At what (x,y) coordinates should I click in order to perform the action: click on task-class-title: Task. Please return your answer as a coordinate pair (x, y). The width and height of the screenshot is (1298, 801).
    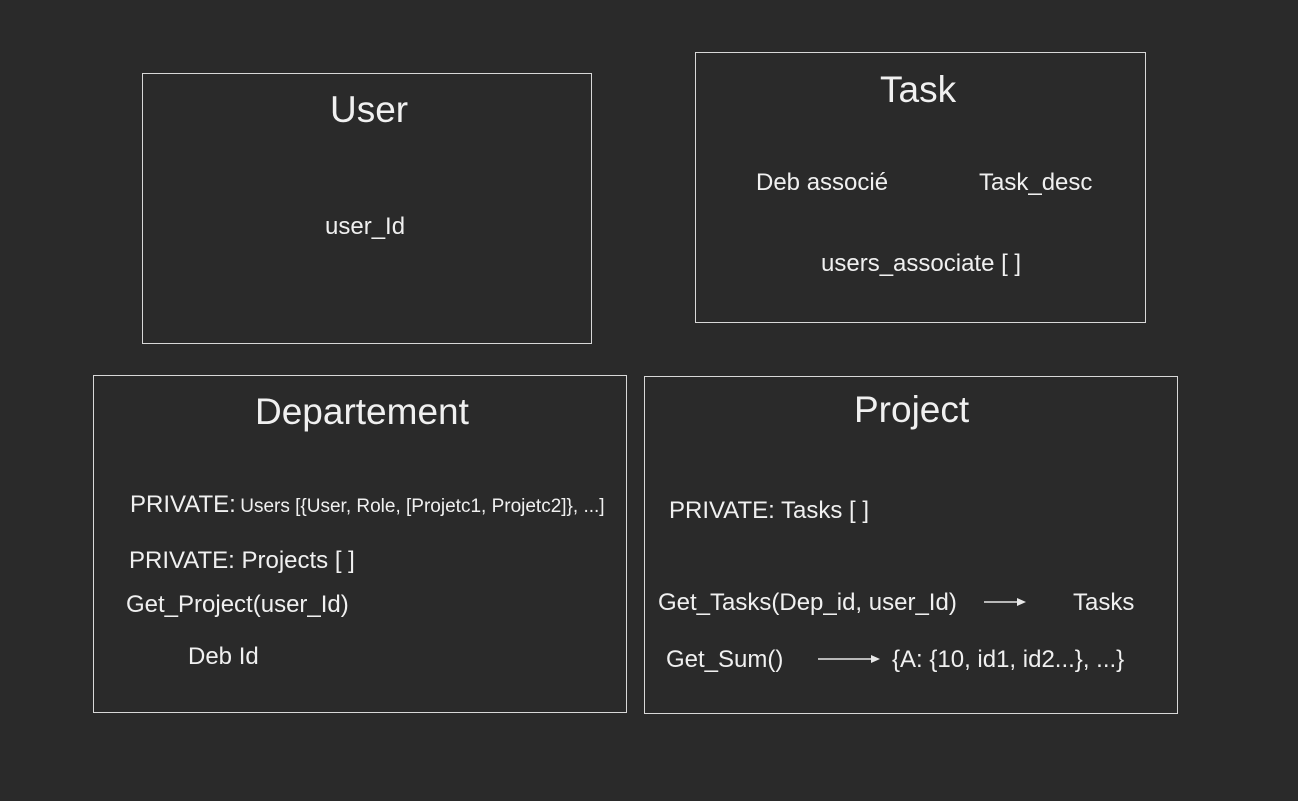
    Looking at the image, I should click on (918, 89).